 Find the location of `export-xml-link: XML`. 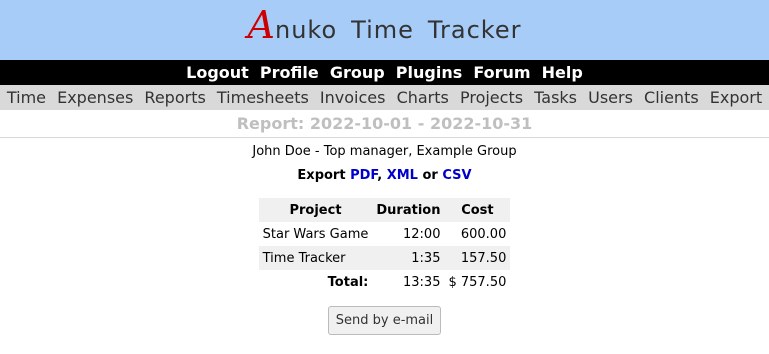

export-xml-link: XML is located at coordinates (402, 175).